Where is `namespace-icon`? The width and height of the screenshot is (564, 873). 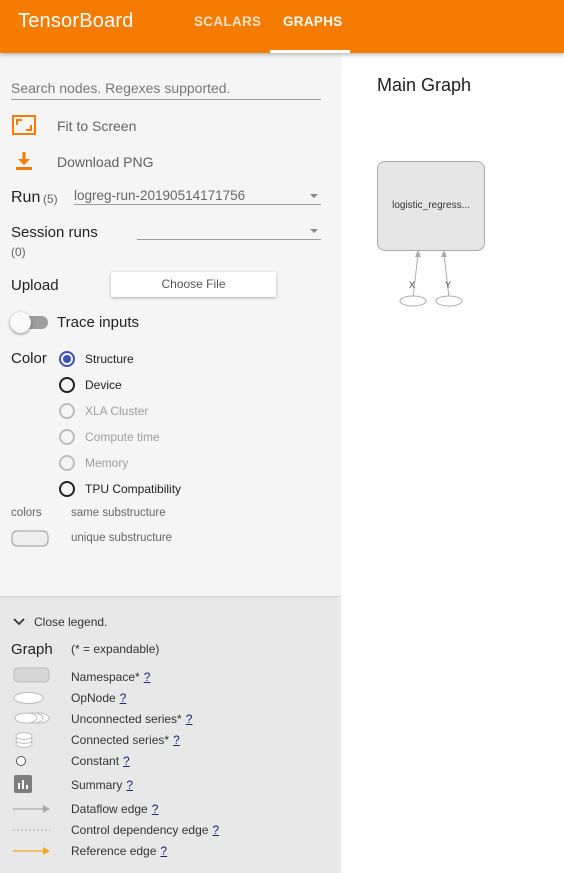 namespace-icon is located at coordinates (31, 675).